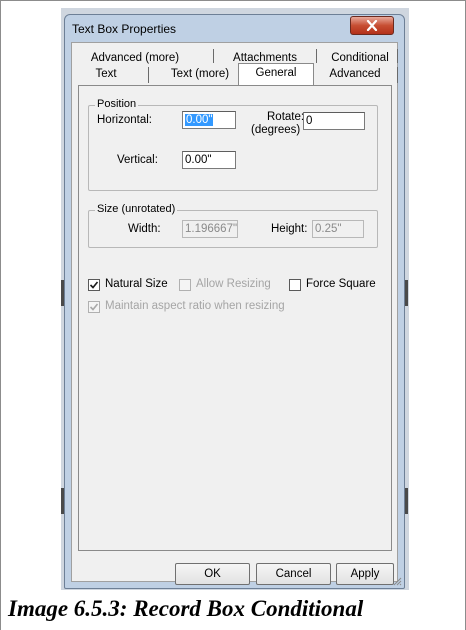 This screenshot has width=466, height=630. I want to click on horizontal-input: 0.00", so click(209, 120).